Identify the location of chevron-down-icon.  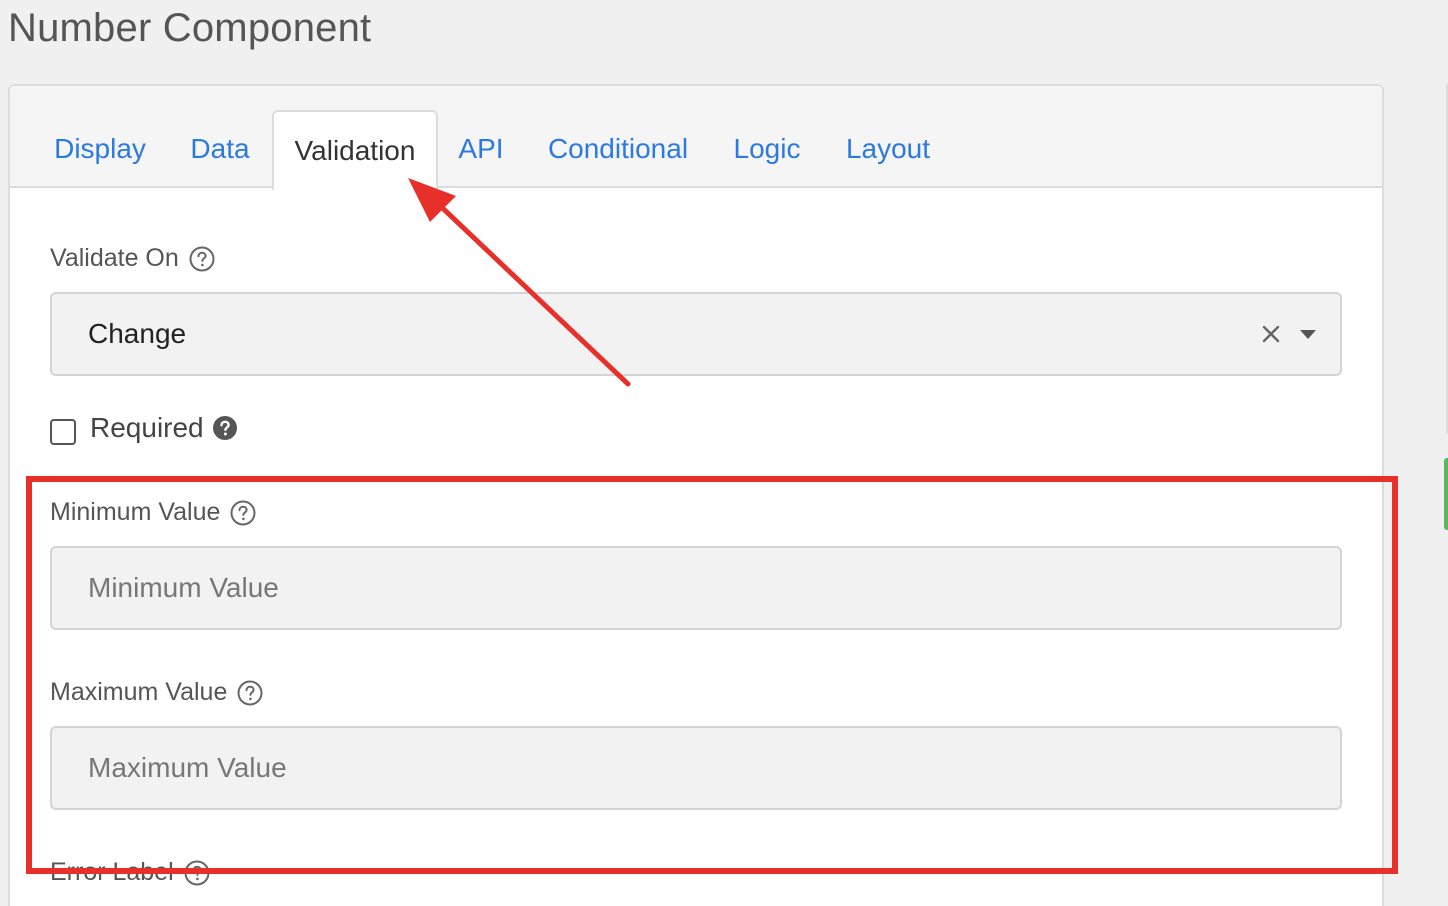
(1308, 334).